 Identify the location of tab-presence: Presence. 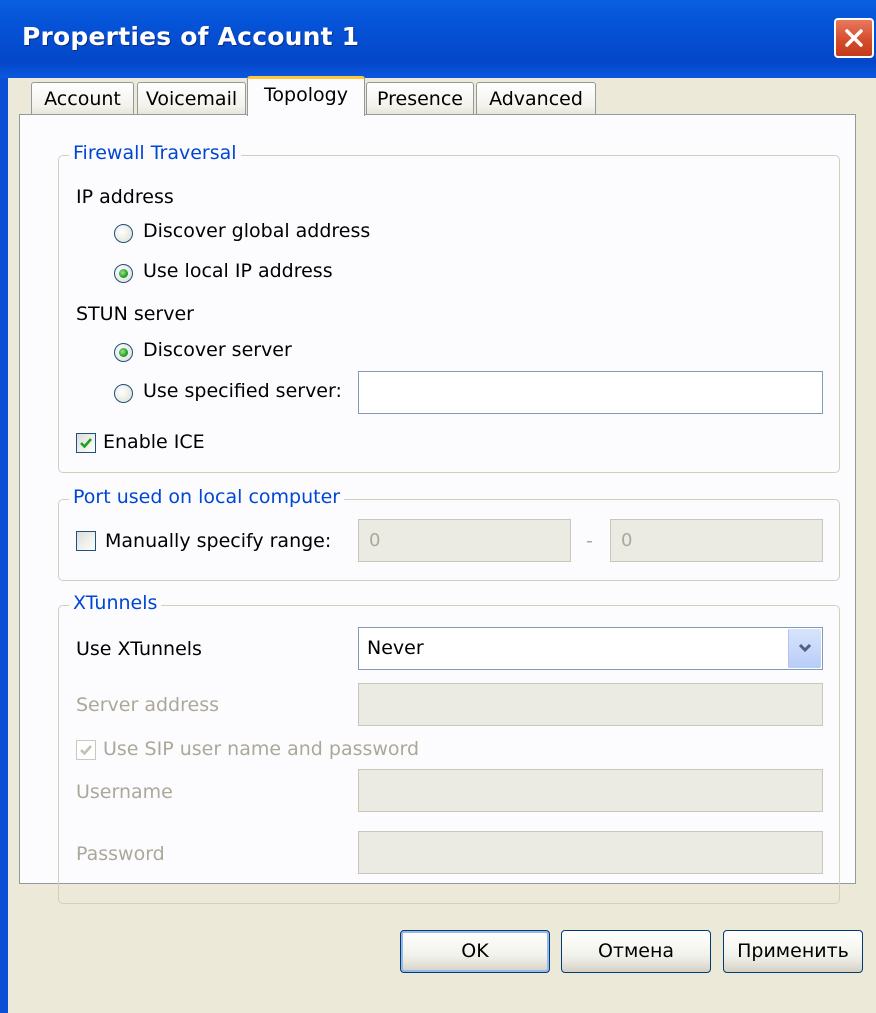
(420, 99).